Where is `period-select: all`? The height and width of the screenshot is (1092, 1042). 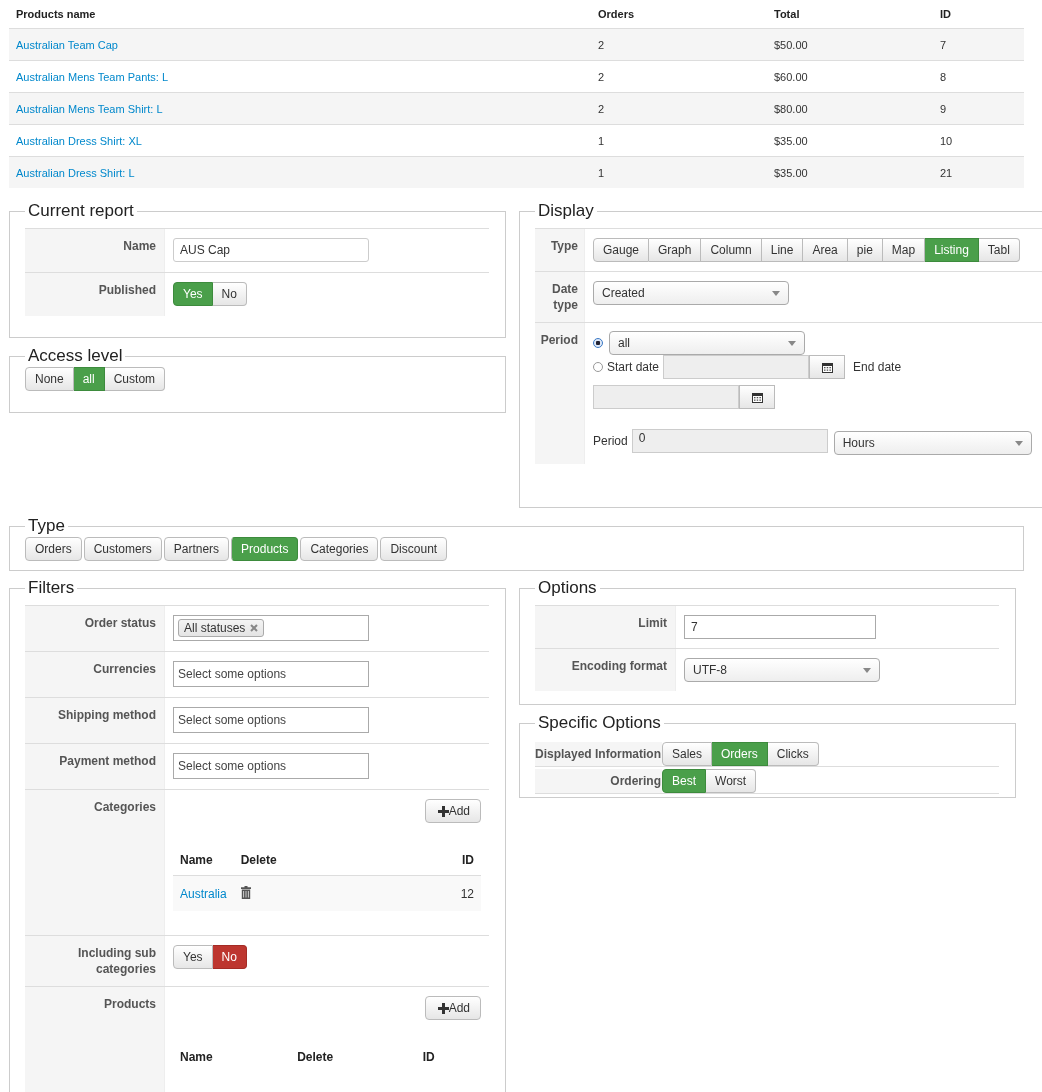 period-select: all is located at coordinates (707, 343).